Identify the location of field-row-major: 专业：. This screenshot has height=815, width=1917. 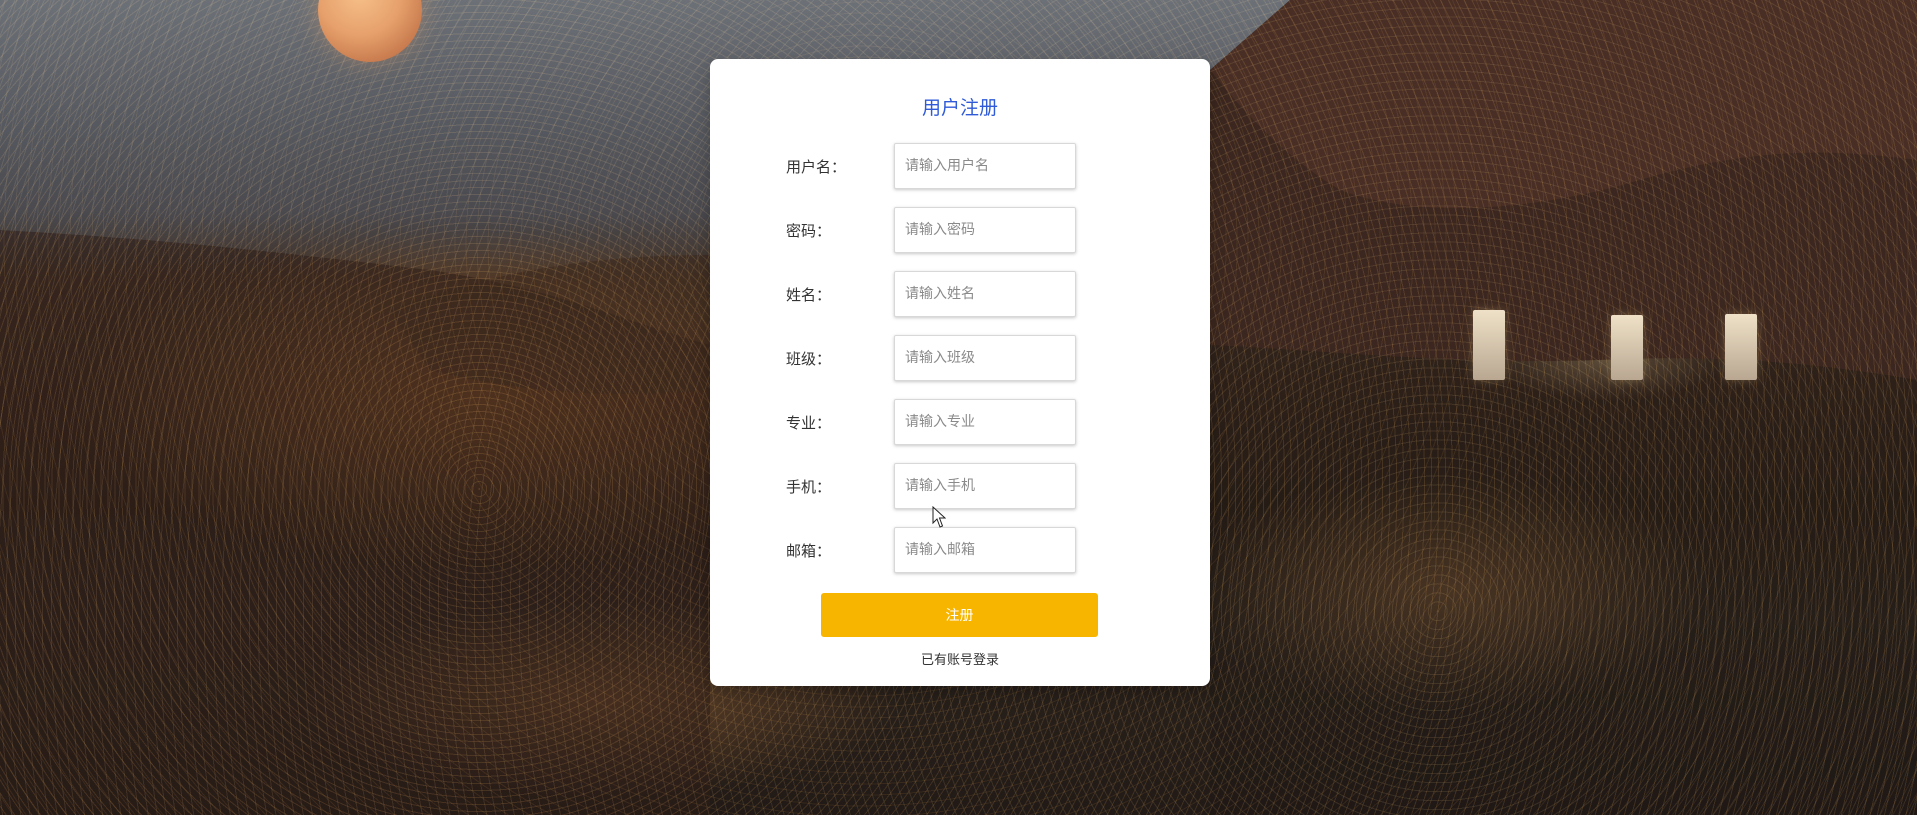
(936, 422).